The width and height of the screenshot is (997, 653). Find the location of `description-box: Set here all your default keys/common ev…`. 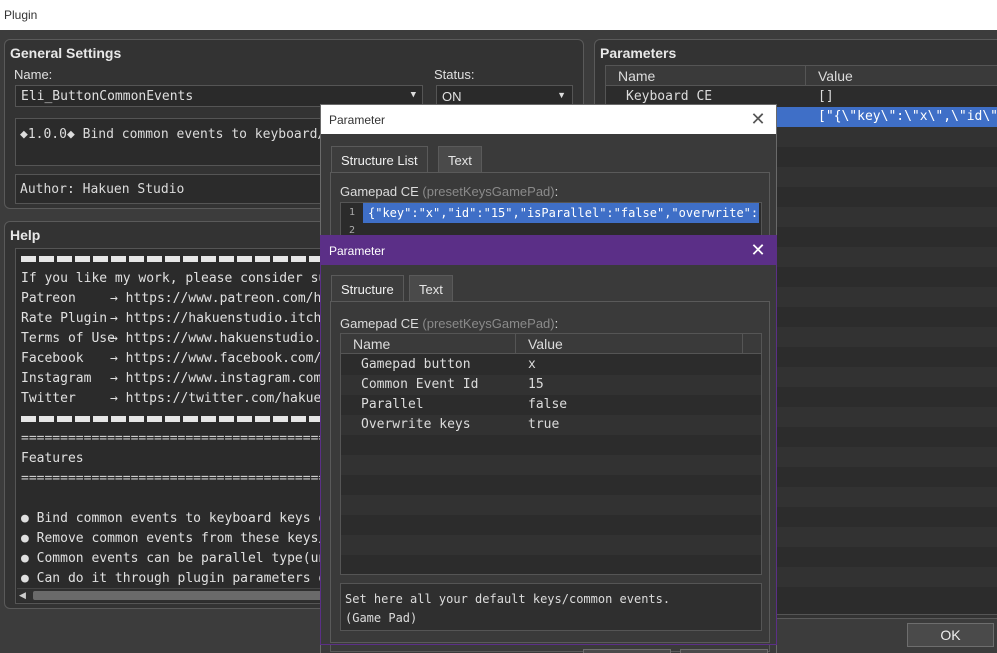

description-box: Set here all your default keys/common ev… is located at coordinates (551, 607).